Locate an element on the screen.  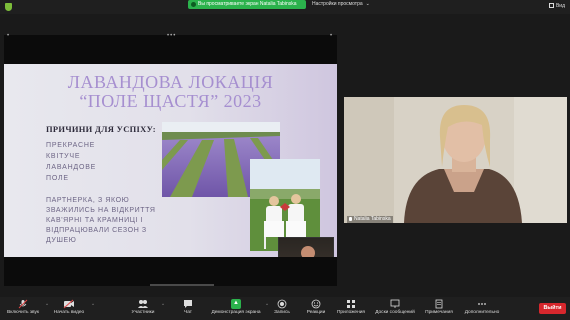
participants-count: 36 is located at coordinates (144, 301).